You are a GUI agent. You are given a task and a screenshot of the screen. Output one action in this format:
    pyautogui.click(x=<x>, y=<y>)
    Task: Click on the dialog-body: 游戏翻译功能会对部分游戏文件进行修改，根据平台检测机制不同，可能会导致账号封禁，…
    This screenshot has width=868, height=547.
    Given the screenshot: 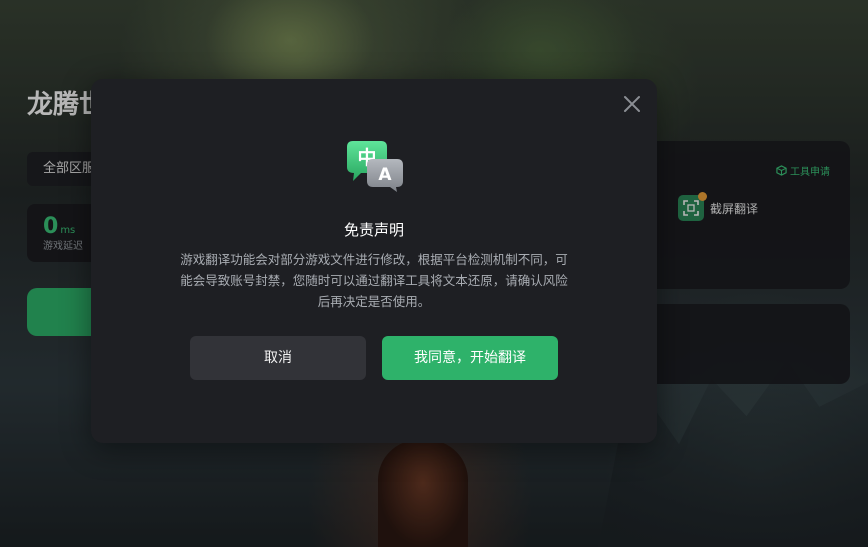 What is the action you would take?
    pyautogui.click(x=374, y=280)
    